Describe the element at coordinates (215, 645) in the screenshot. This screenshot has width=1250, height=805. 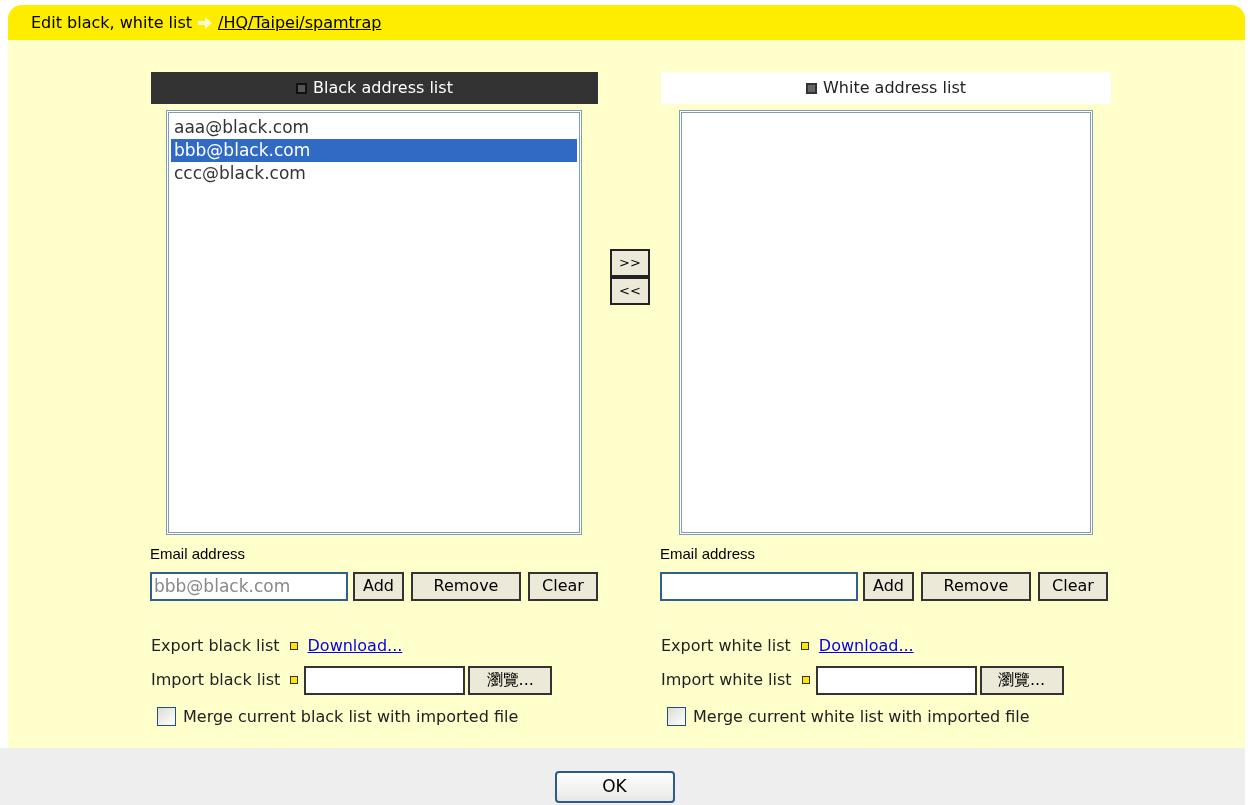
I see `export-label: Export black list` at that location.